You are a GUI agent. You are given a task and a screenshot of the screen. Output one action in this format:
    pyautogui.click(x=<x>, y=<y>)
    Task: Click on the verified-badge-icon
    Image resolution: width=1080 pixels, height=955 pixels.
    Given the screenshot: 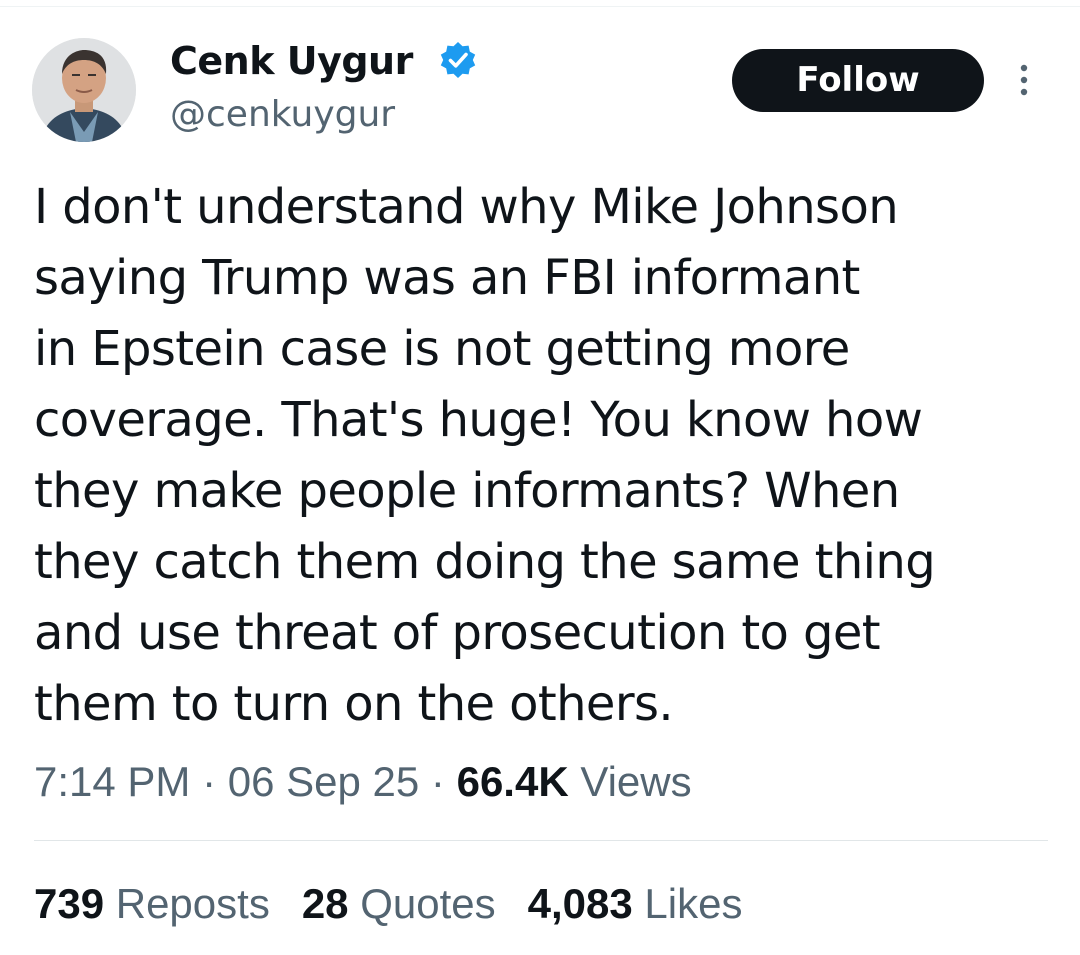 What is the action you would take?
    pyautogui.click(x=458, y=60)
    